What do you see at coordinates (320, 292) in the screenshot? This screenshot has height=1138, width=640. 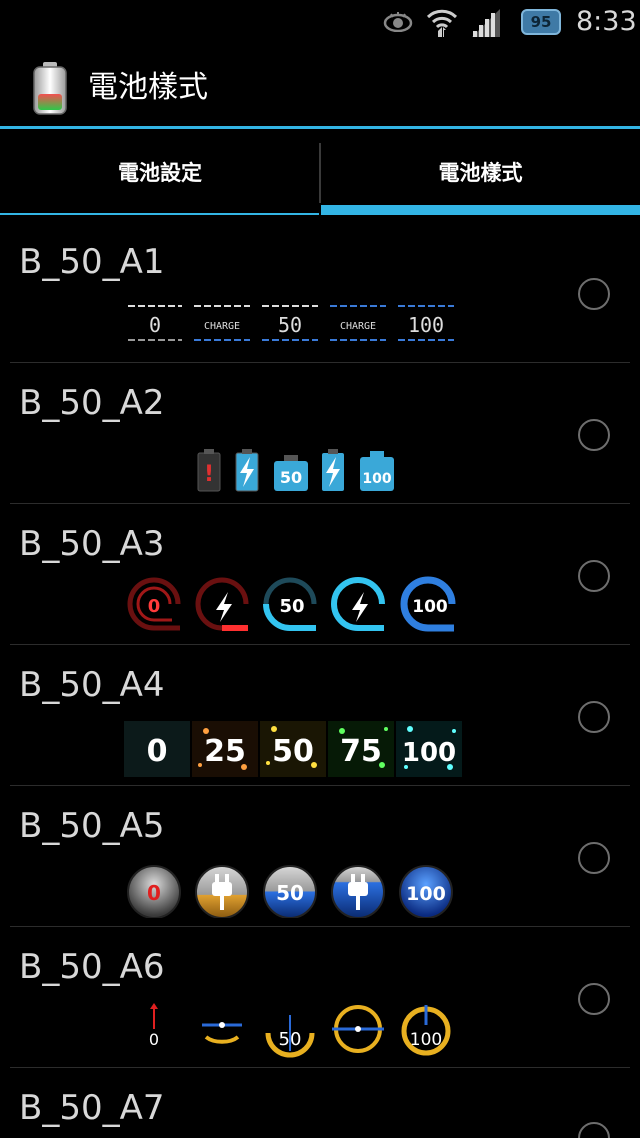 I see `list-item: B_50_A1 0 CHARGE 50 CHARGE 100` at bounding box center [320, 292].